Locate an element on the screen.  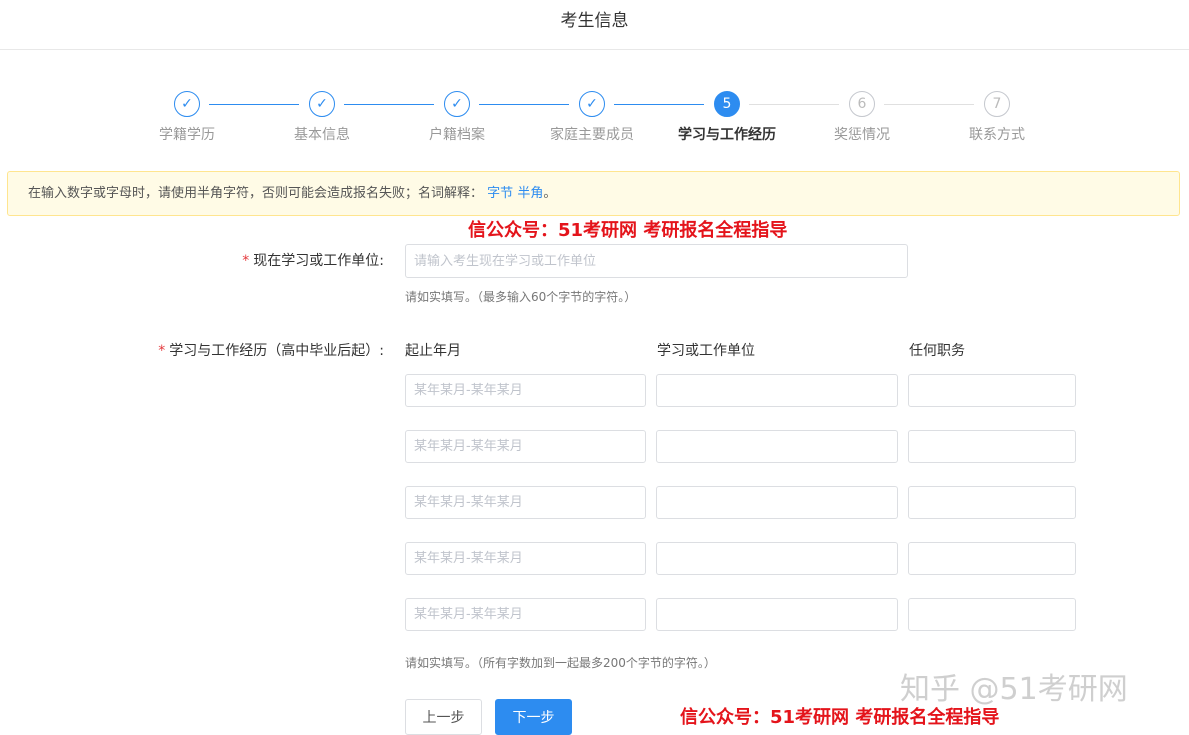
step-label: 学籍学历 is located at coordinates (187, 135).